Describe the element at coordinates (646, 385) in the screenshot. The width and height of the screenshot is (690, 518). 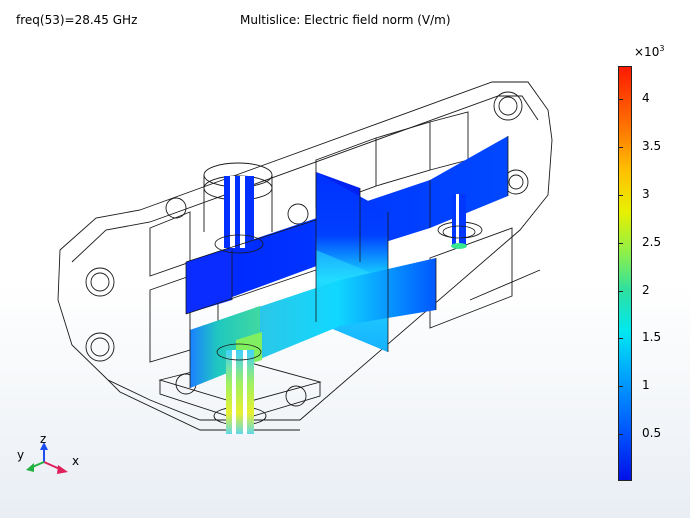
I see `colorbar-tick-label: 1` at that location.